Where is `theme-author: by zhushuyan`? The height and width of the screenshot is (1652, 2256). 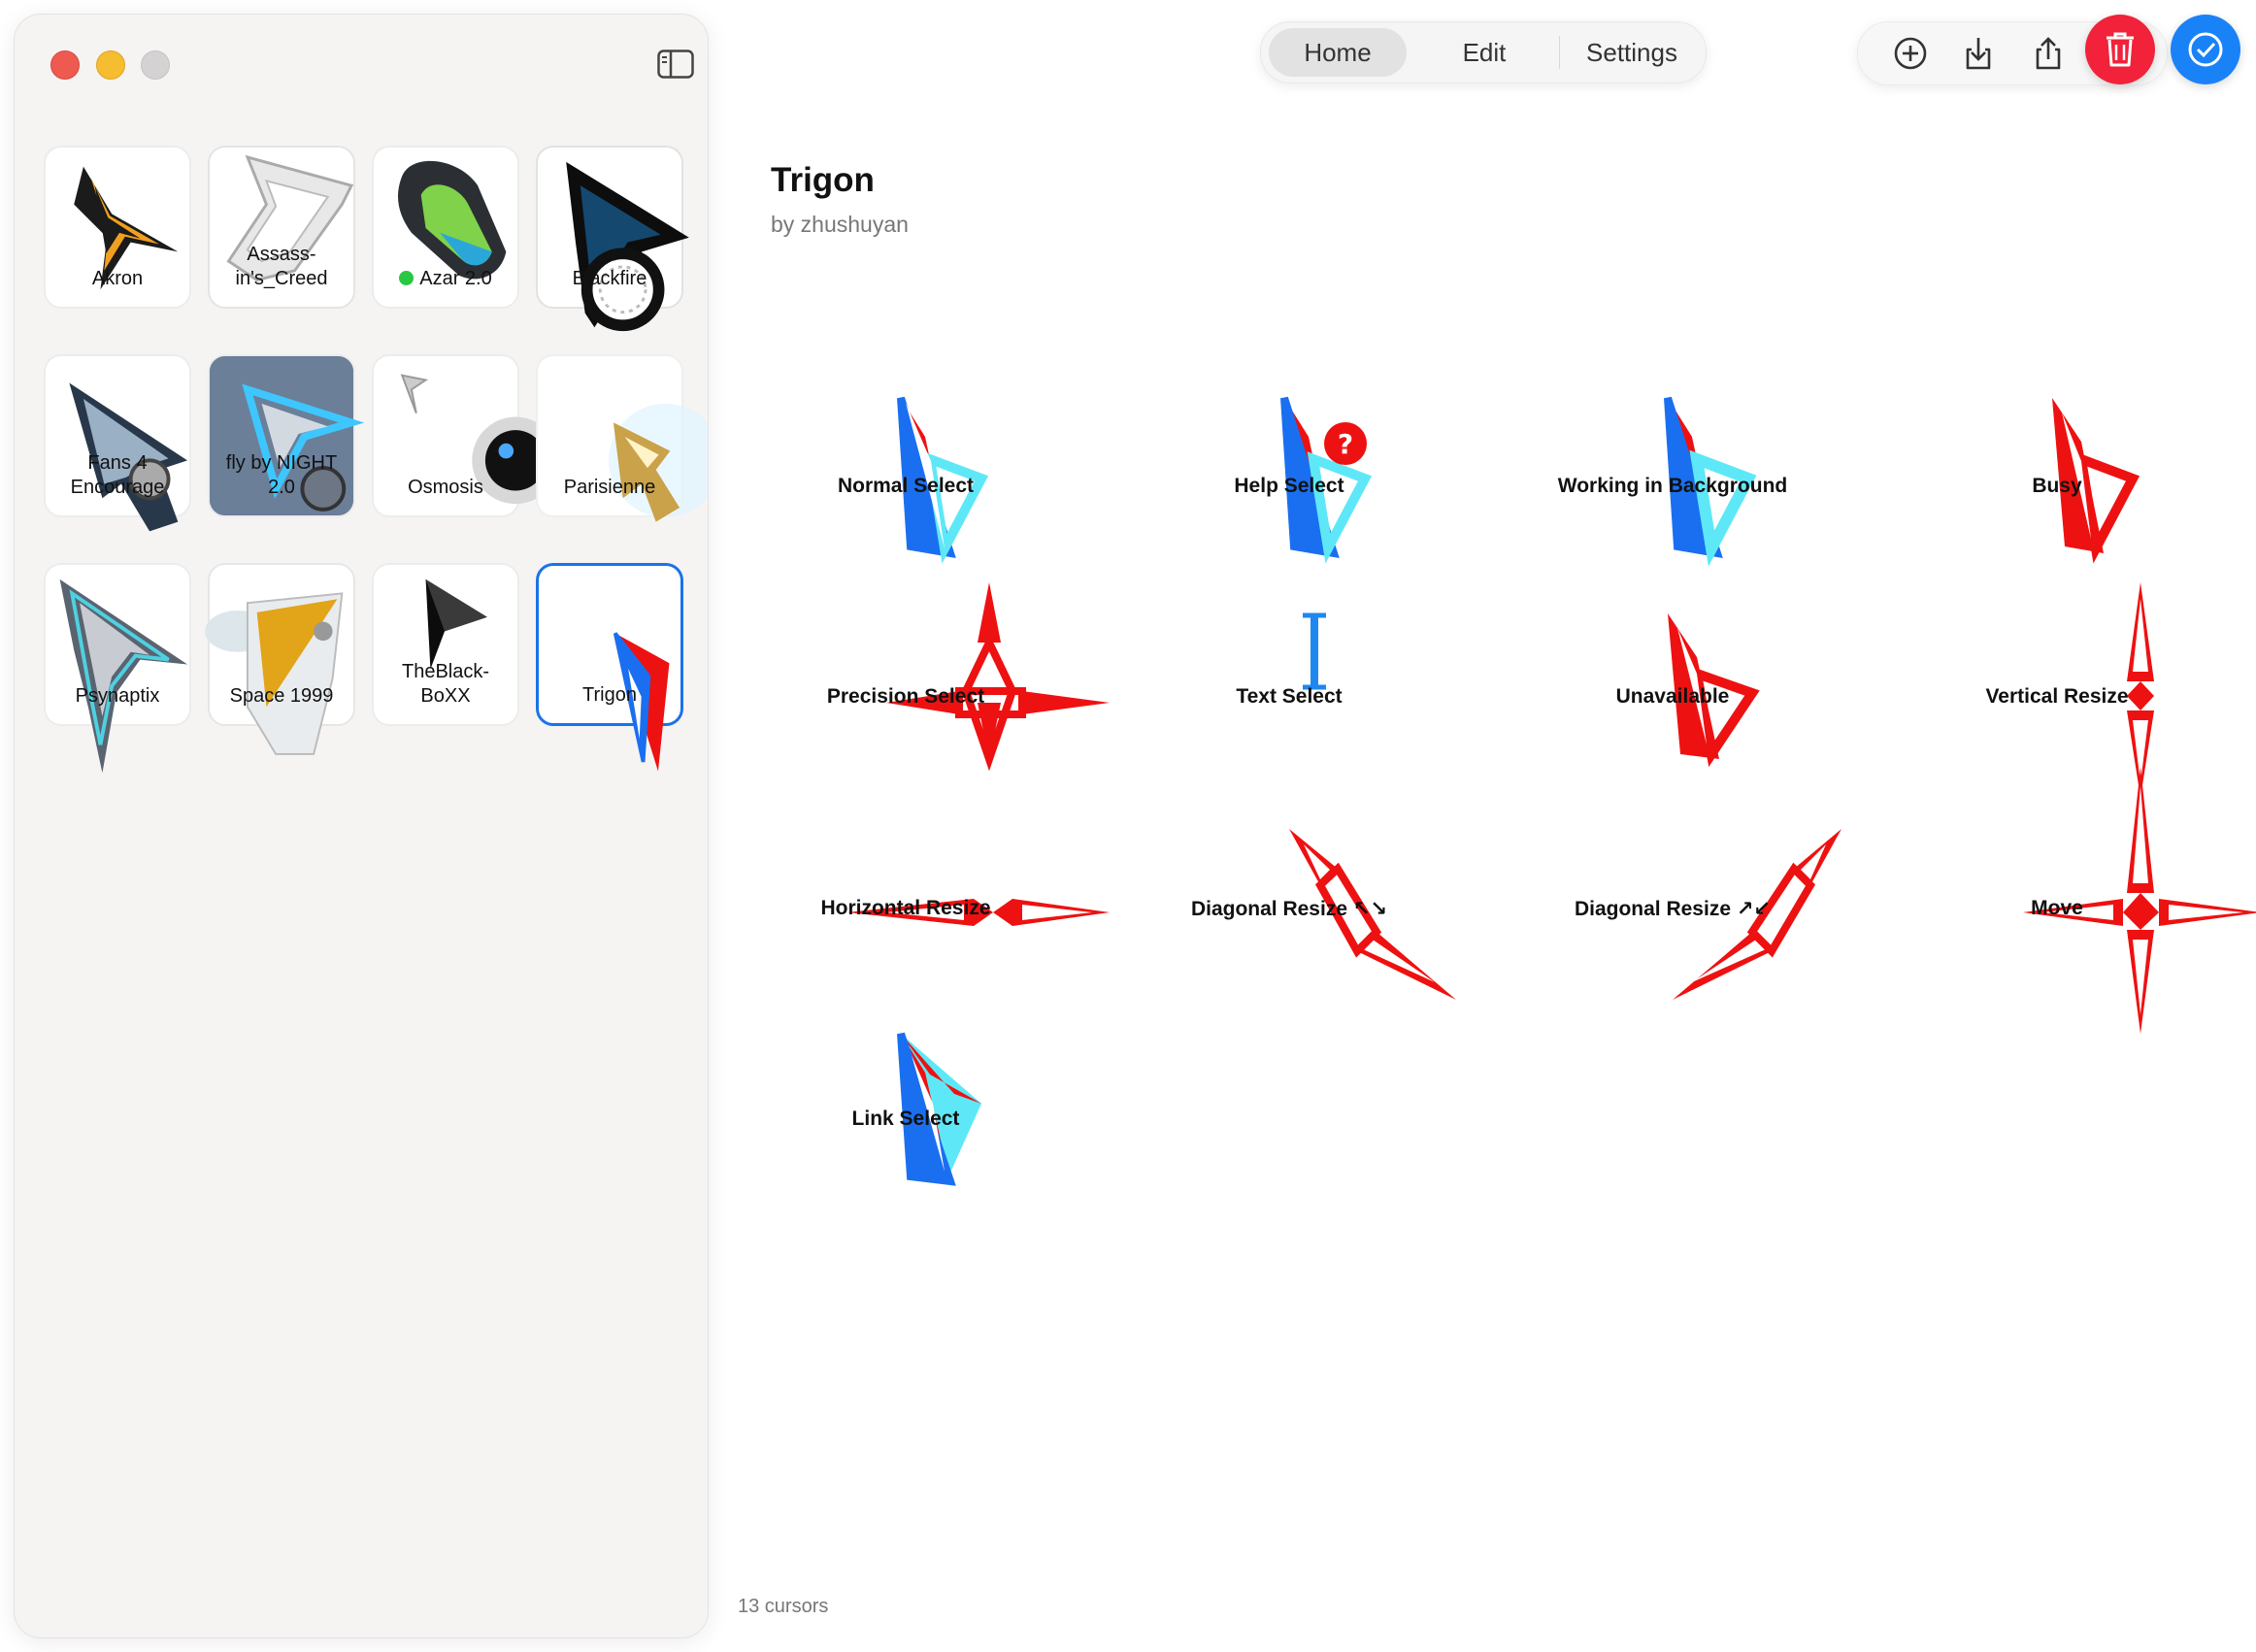
theme-author: by zhushuyan is located at coordinates (840, 224).